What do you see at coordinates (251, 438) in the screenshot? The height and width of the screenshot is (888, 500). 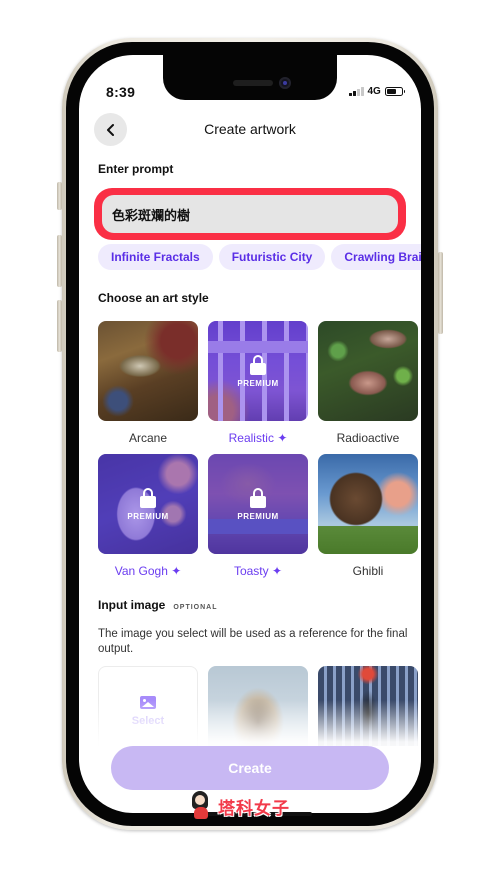 I see `style-name-text: Realistic` at bounding box center [251, 438].